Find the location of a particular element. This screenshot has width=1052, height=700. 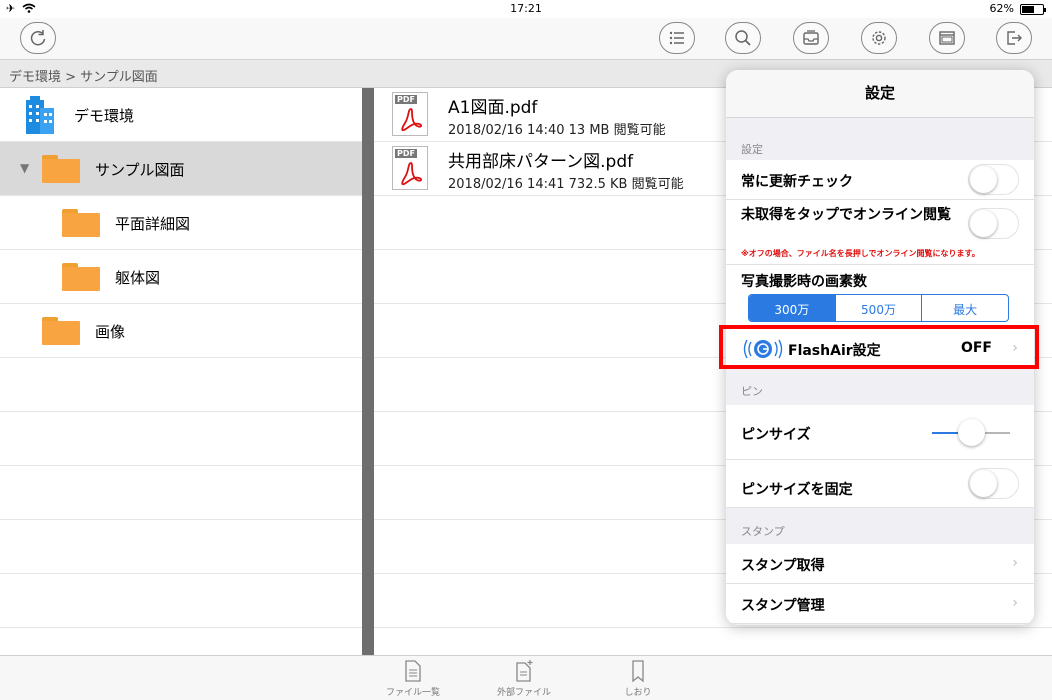

tree-item-sample-drawings: ▼ サンプル図面 is located at coordinates (181, 169).